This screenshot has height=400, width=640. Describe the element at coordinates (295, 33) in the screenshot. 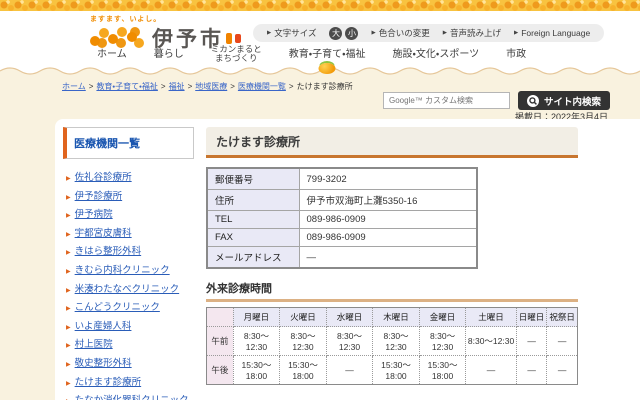

I see `font-size-text: 文字サイズ` at that location.